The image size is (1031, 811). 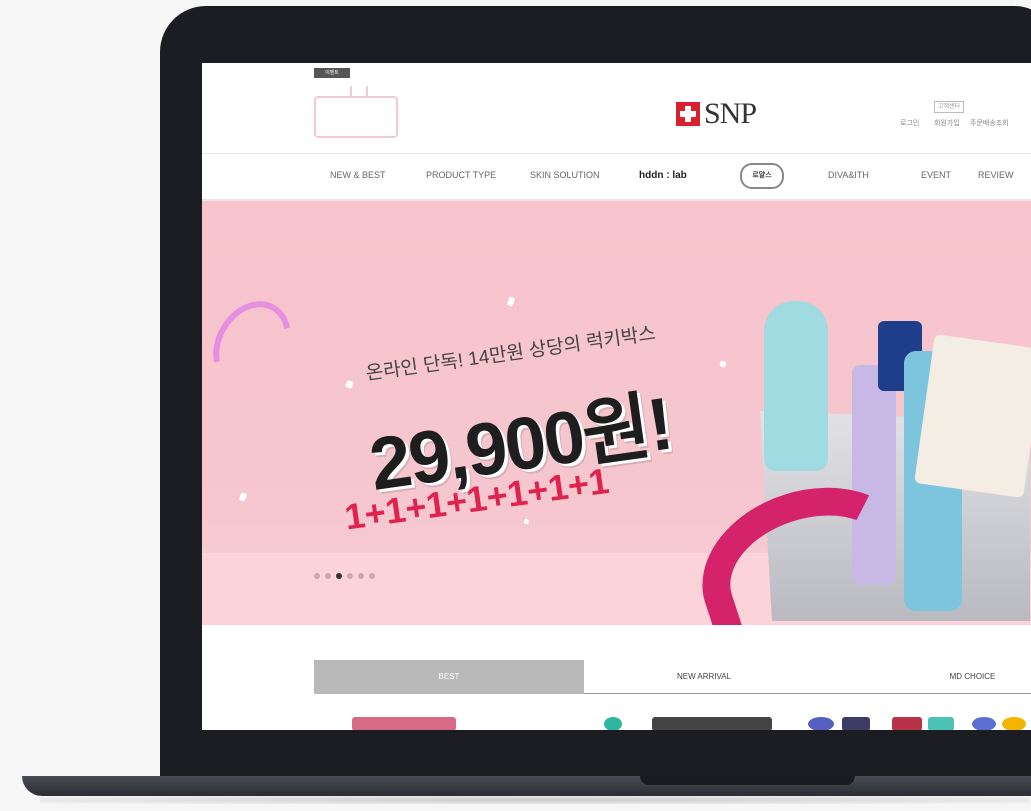 What do you see at coordinates (747, 780) in the screenshot?
I see `laptop-base-notch` at bounding box center [747, 780].